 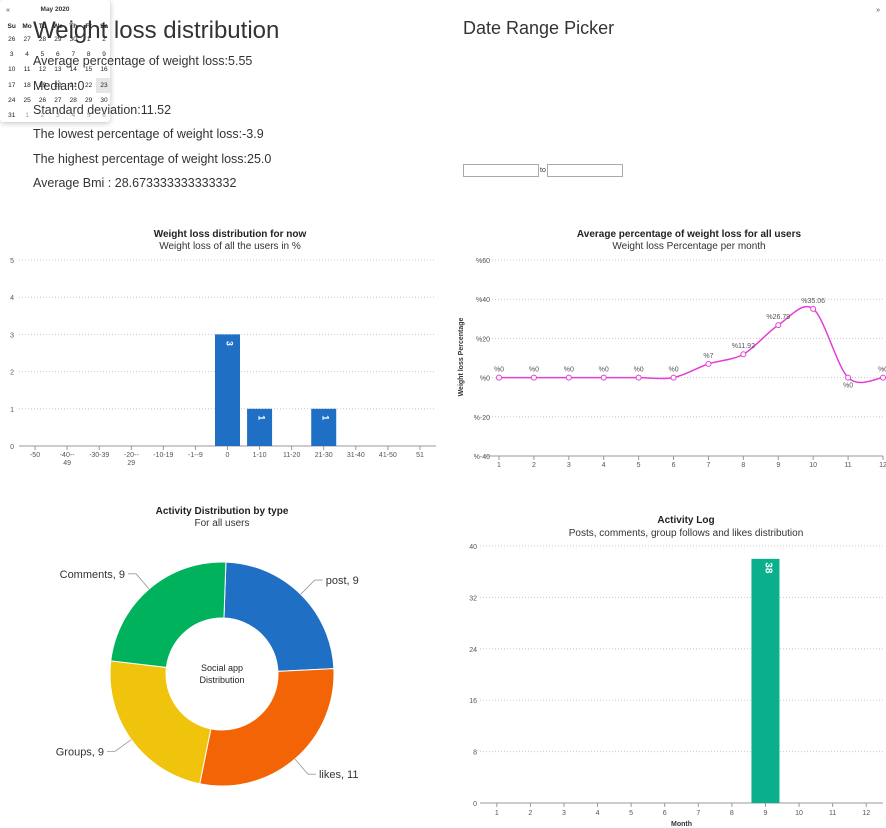 I want to click on x-tick-label: 5, so click(x=631, y=813).